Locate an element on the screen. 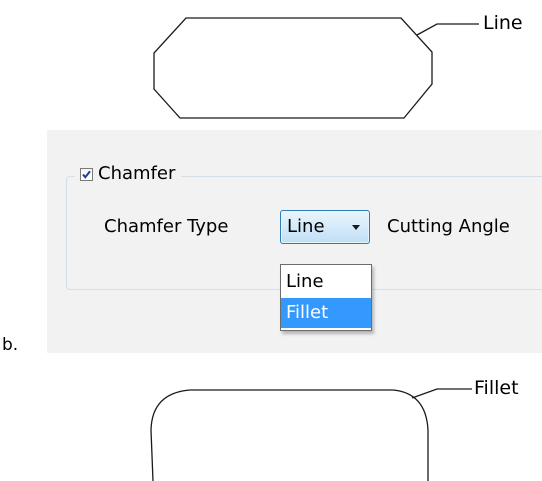 This screenshot has width=542, height=481. fillet-outline is located at coordinates (289, 435).